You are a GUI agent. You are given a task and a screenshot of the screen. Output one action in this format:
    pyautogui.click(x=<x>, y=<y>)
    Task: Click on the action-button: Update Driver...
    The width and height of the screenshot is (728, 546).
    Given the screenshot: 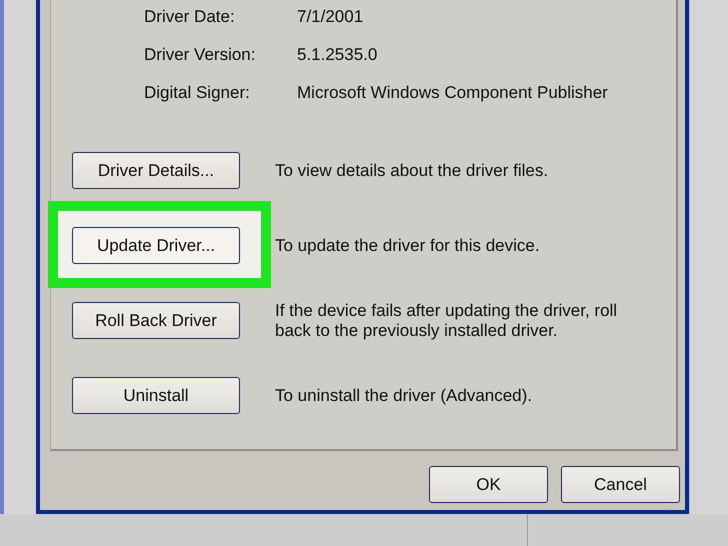 What is the action you would take?
    pyautogui.click(x=156, y=245)
    